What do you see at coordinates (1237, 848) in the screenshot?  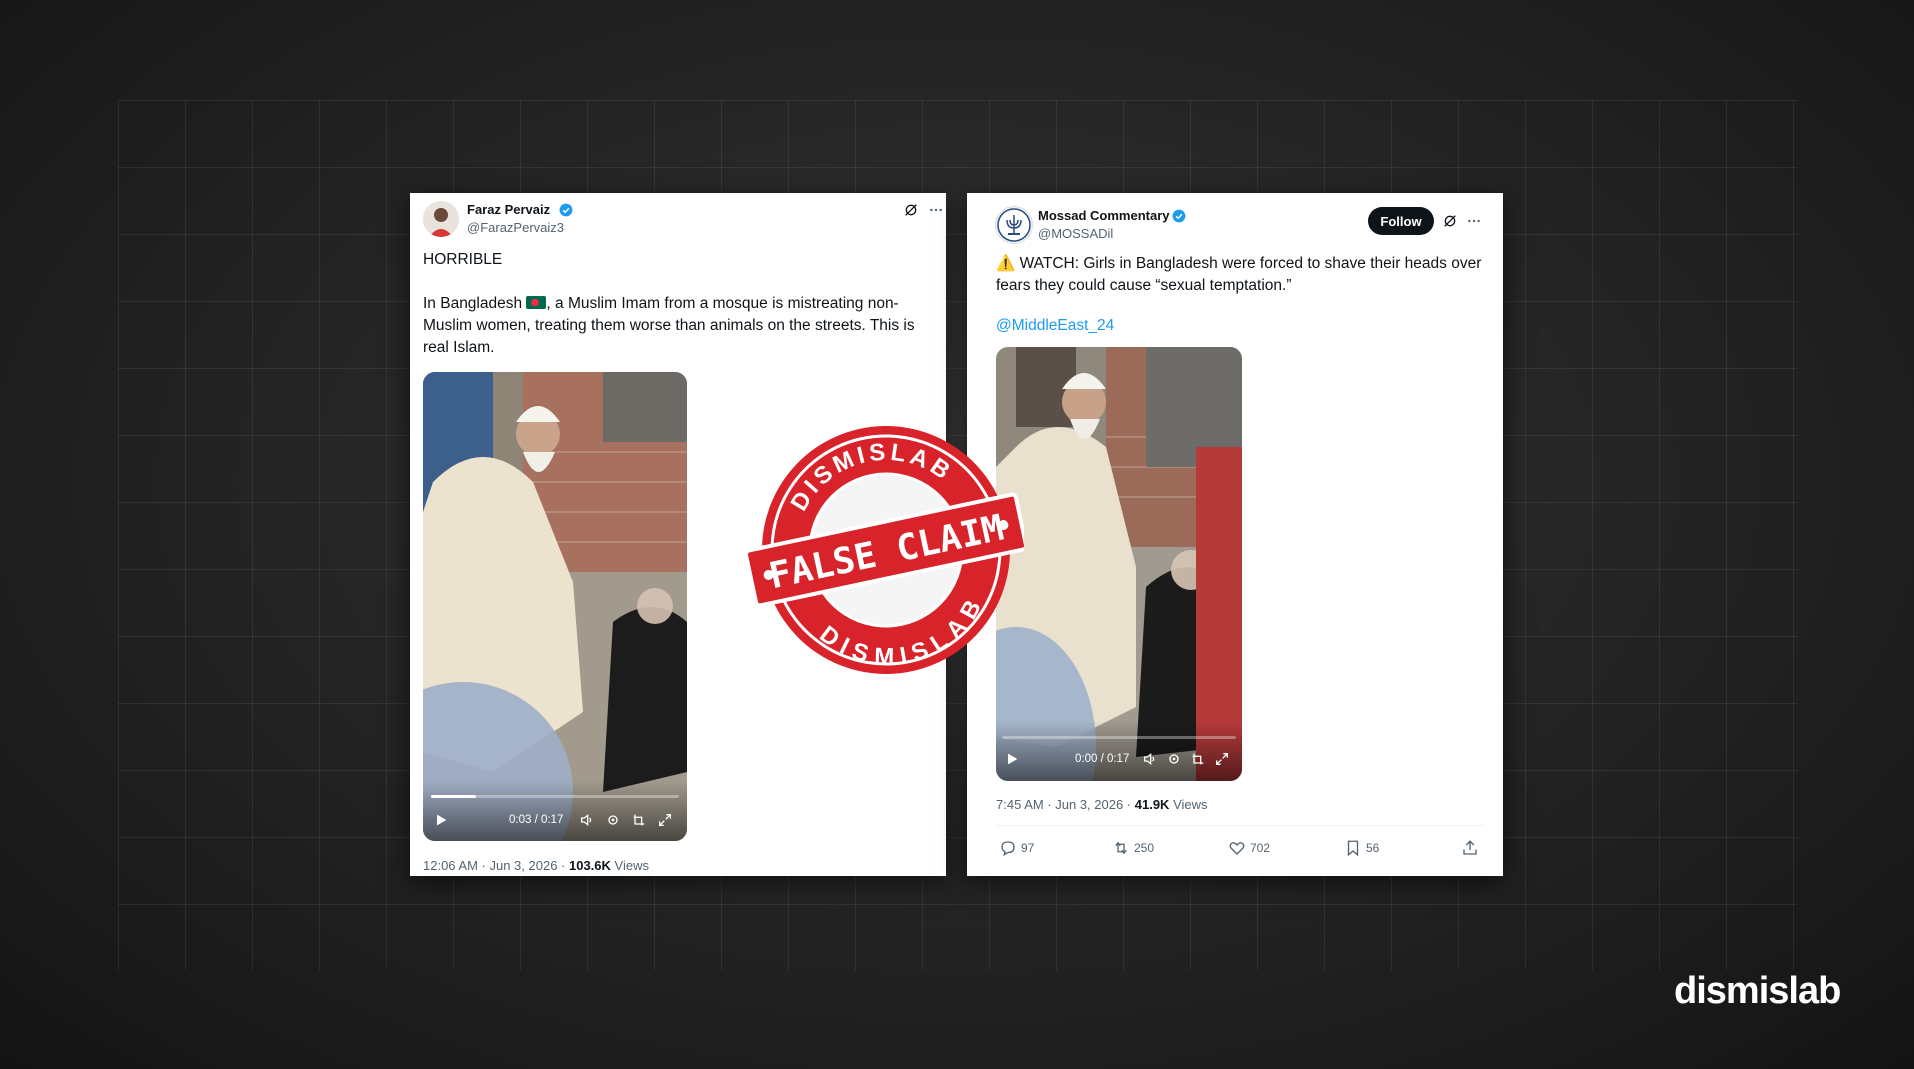 I see `heart-icon` at bounding box center [1237, 848].